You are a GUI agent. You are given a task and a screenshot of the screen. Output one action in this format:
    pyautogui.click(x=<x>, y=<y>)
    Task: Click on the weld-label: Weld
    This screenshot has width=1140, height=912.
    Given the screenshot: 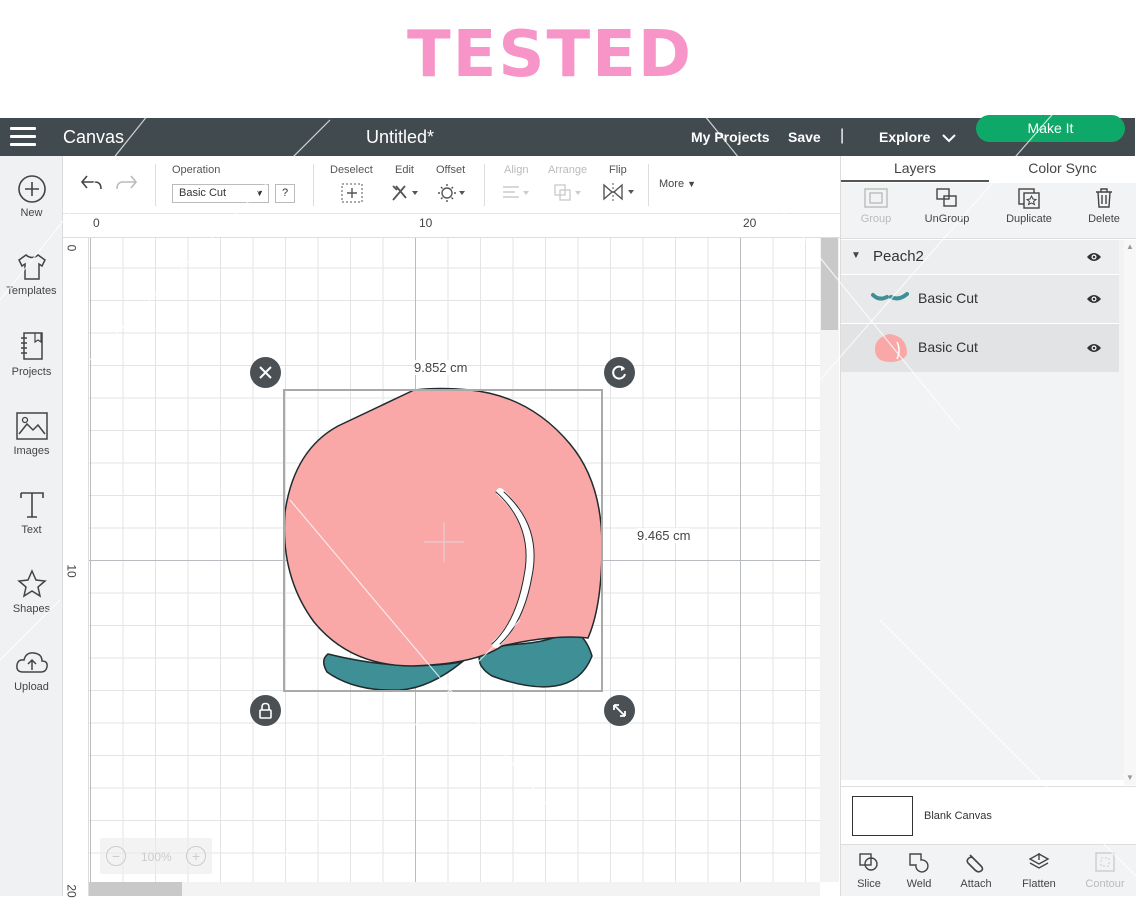 What is the action you would take?
    pyautogui.click(x=919, y=884)
    